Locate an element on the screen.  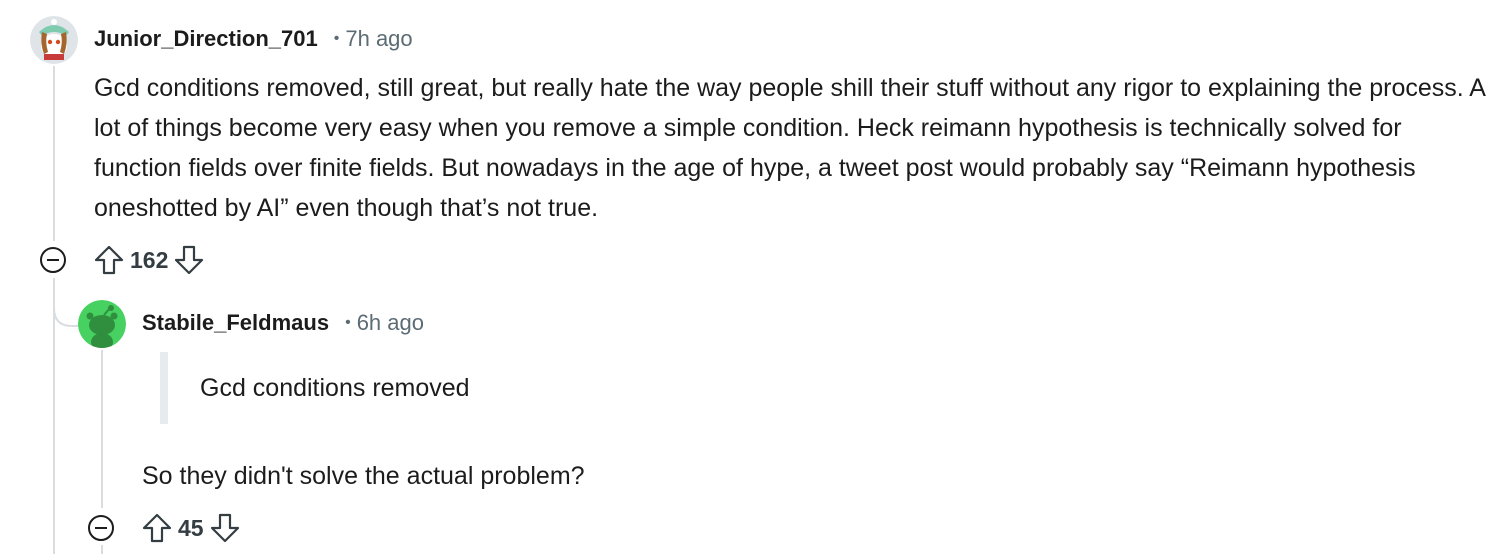
vote-score: 162 is located at coordinates (149, 259).